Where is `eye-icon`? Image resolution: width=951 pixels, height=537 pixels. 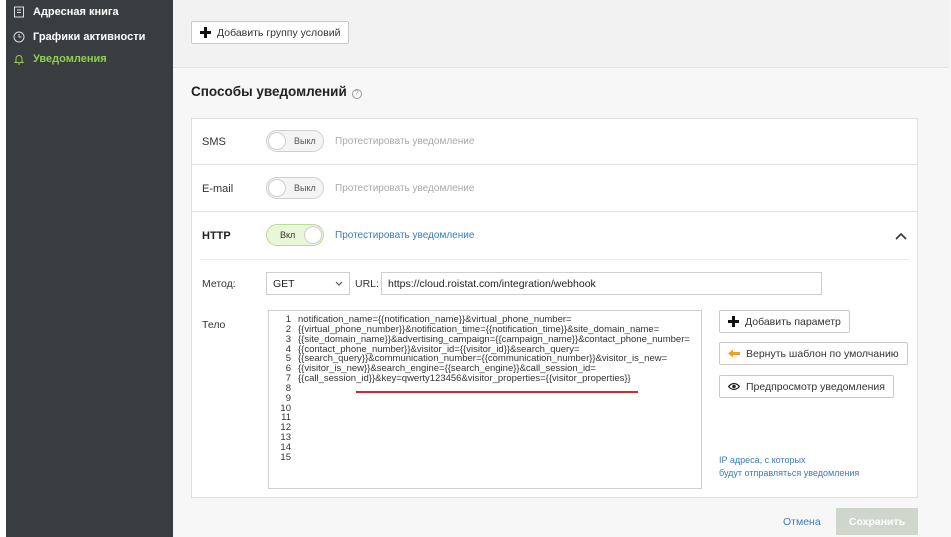
eye-icon is located at coordinates (734, 386).